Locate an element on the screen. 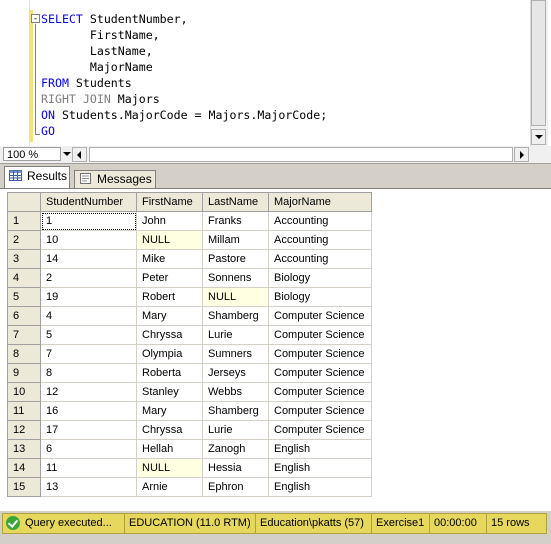  table-row: 15 13 Arnie Ephron English is located at coordinates (189, 487).